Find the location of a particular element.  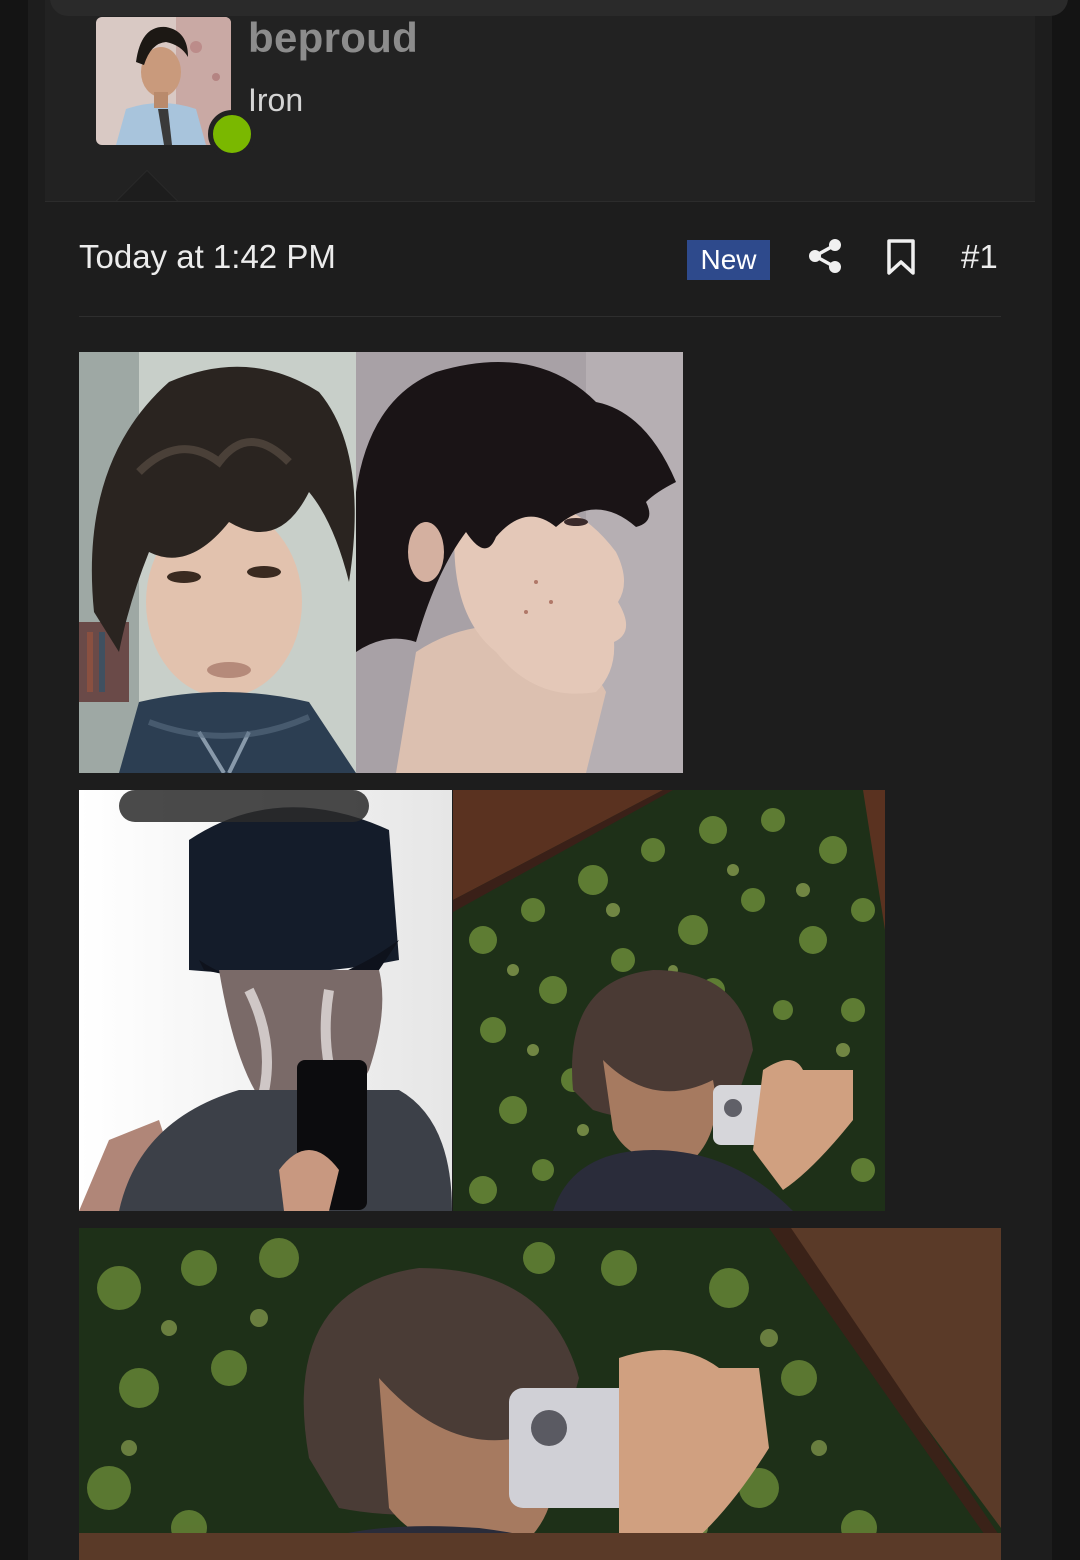

username: beproud is located at coordinates (333, 38).